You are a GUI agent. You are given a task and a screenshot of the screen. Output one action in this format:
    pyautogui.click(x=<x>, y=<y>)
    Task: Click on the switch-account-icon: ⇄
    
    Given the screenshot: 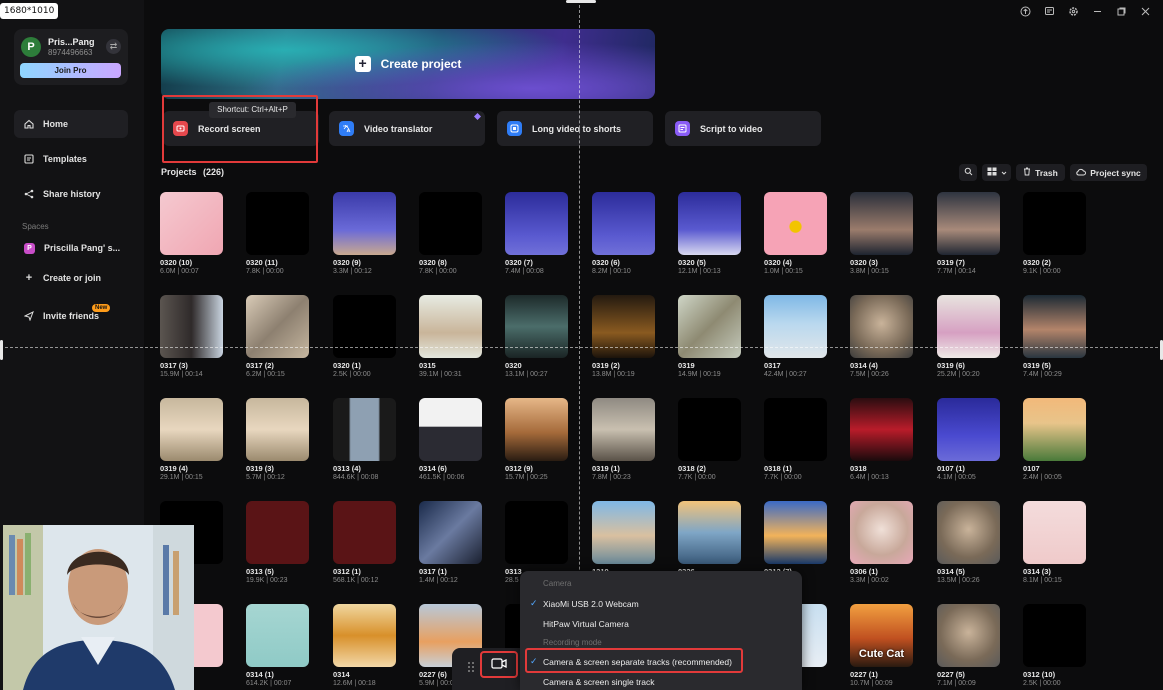 What is the action you would take?
    pyautogui.click(x=113, y=46)
    